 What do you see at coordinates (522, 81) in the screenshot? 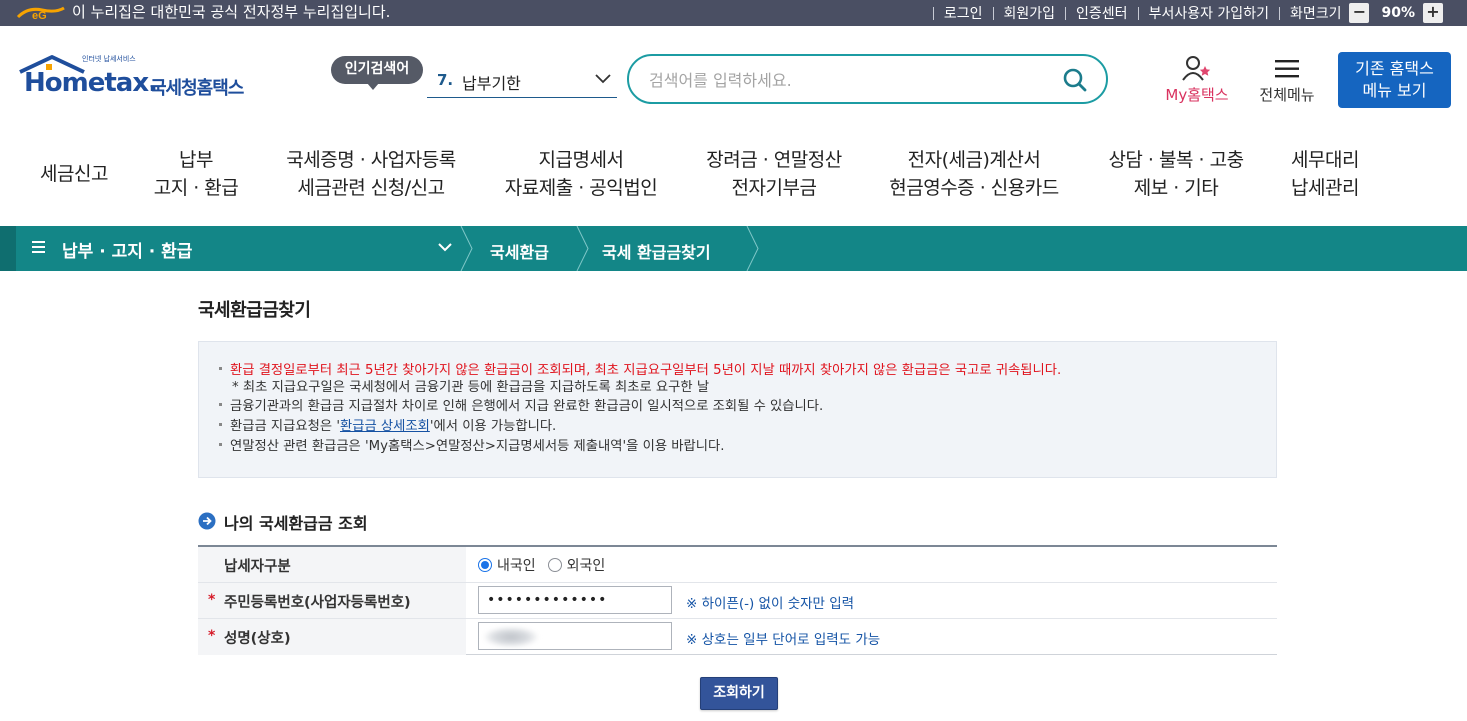
I see `popular-search-dropdown: 7. 납부기한` at bounding box center [522, 81].